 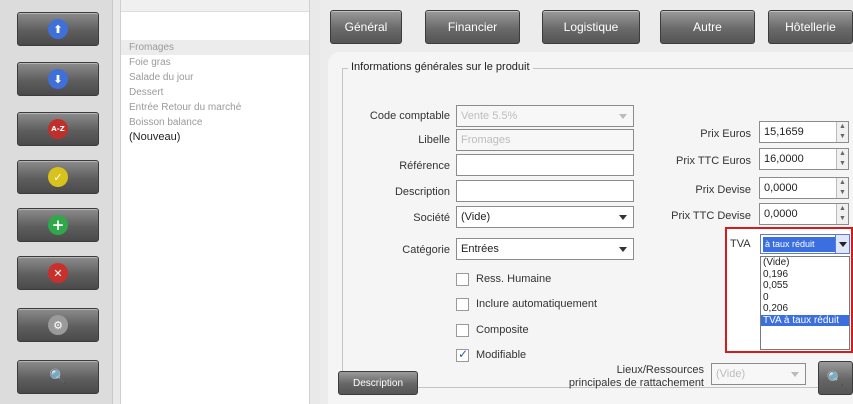 I want to click on validate-button: ✓, so click(x=58, y=177).